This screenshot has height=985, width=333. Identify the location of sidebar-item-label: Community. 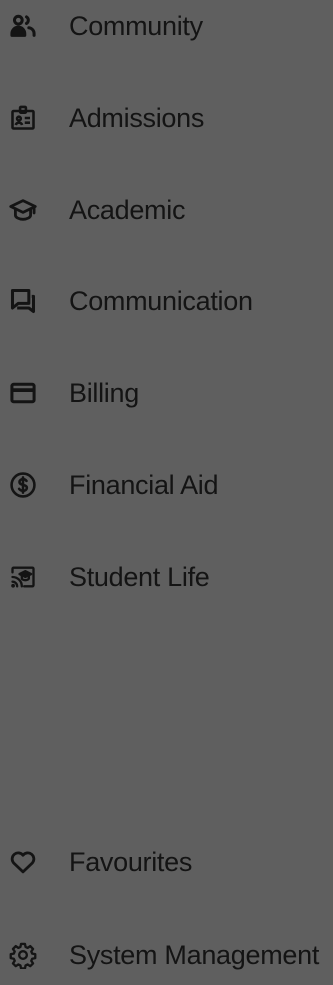
(136, 25).